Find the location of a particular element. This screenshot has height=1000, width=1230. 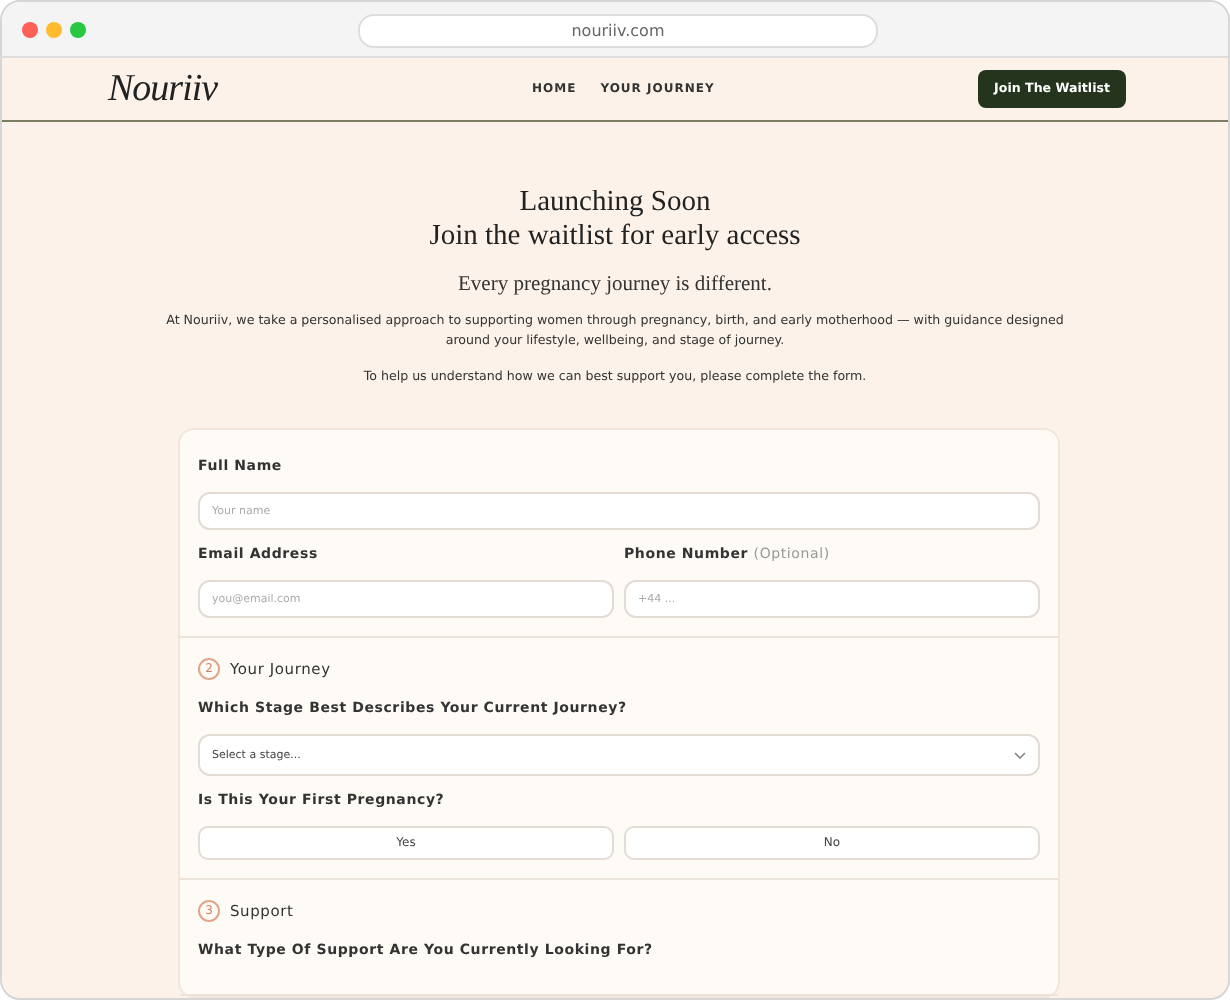

chevron-down-icon is located at coordinates (1020, 755).